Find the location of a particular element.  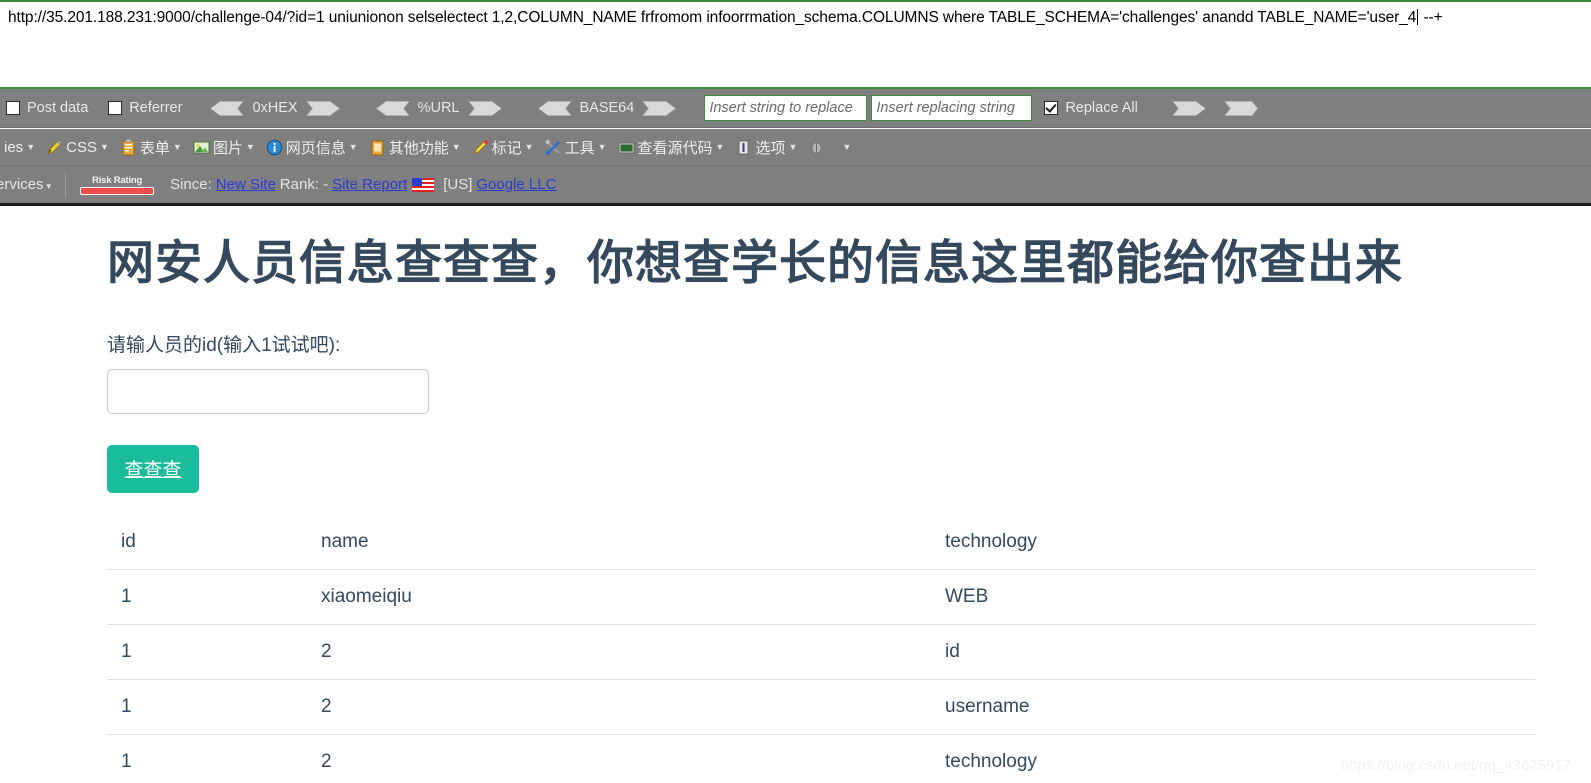

id-input-label: 请输人员的id(输入1试试吧): is located at coordinates (224, 345).